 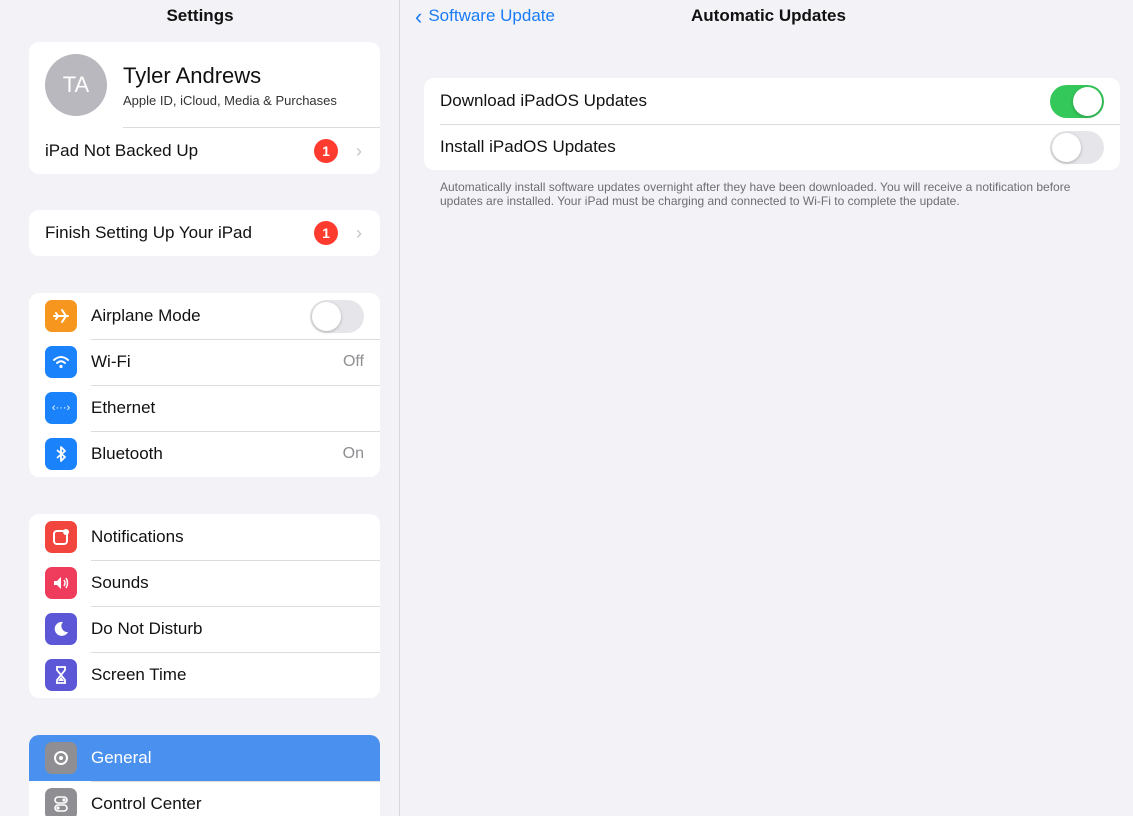 What do you see at coordinates (120, 582) in the screenshot?
I see `sidebar-item-label: Sounds` at bounding box center [120, 582].